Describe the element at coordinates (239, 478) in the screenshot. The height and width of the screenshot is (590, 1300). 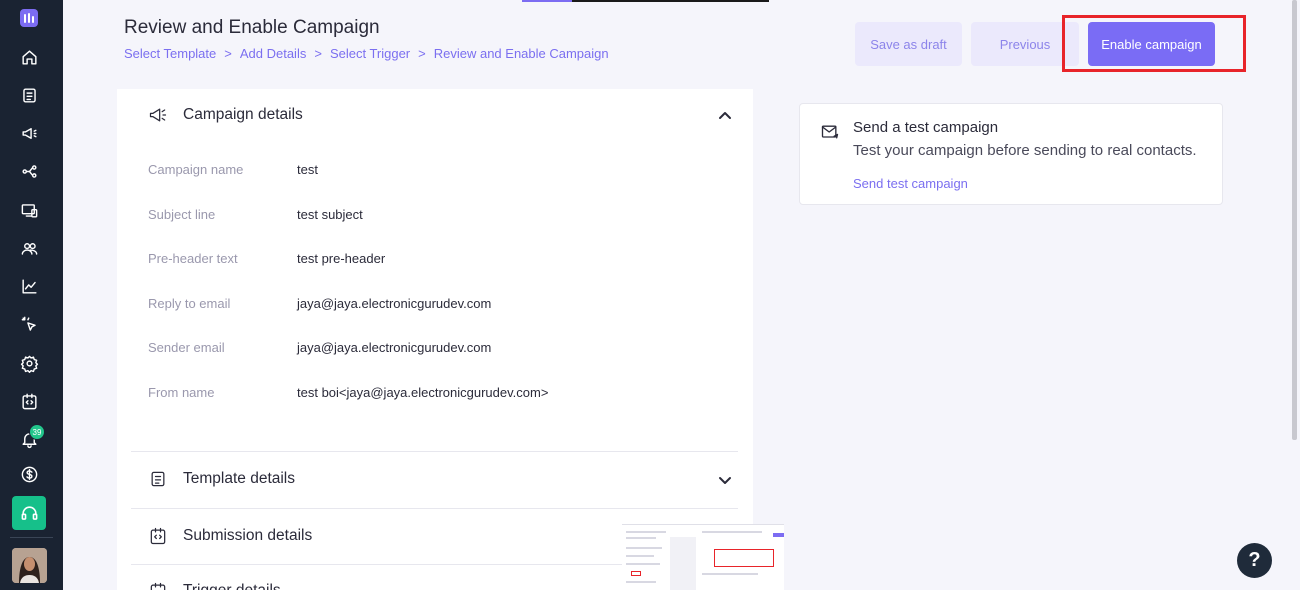
I see `template-details-title: Template details` at that location.